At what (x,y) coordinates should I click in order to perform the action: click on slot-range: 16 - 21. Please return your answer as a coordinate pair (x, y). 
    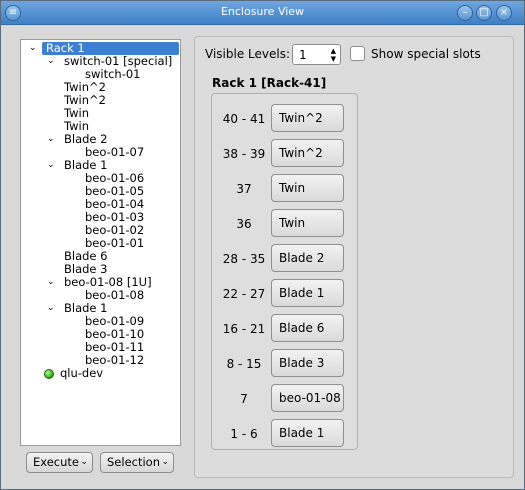
    Looking at the image, I should click on (244, 329).